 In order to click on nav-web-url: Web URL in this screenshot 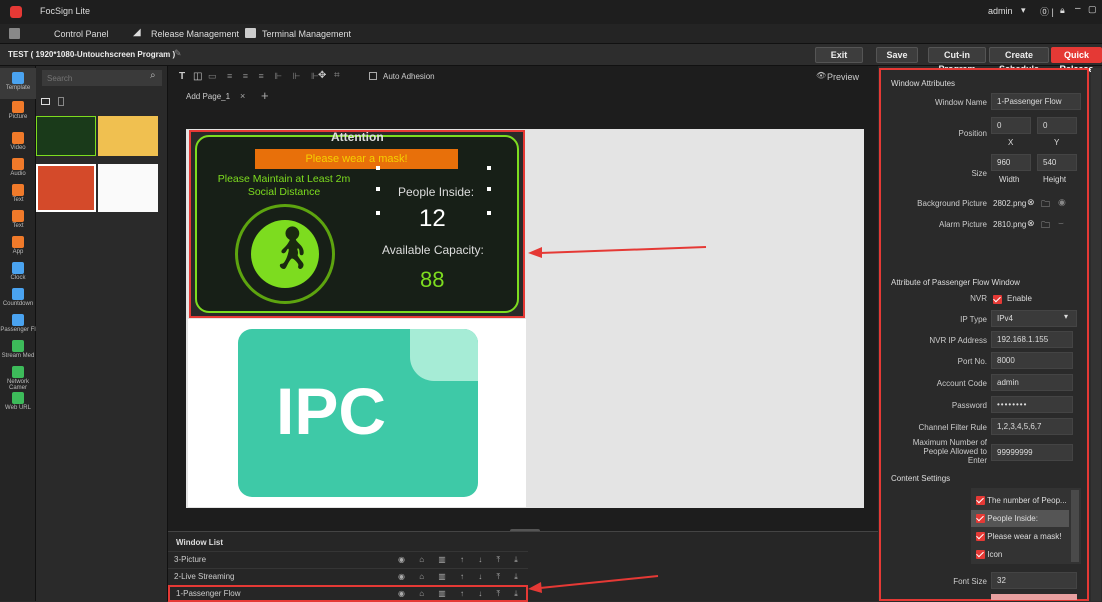, I will do `click(18, 403)`.